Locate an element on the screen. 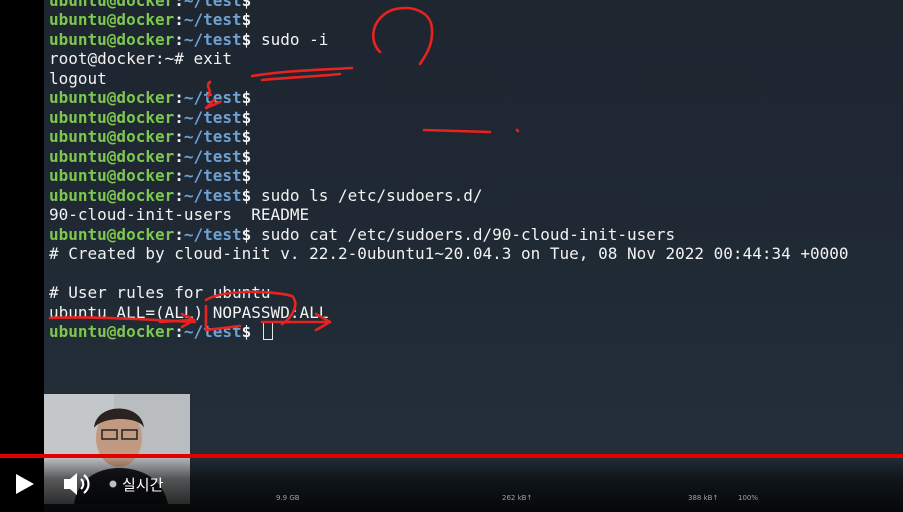 Image resolution: width=903 pixels, height=512 pixels. progress-bar is located at coordinates (451, 456).